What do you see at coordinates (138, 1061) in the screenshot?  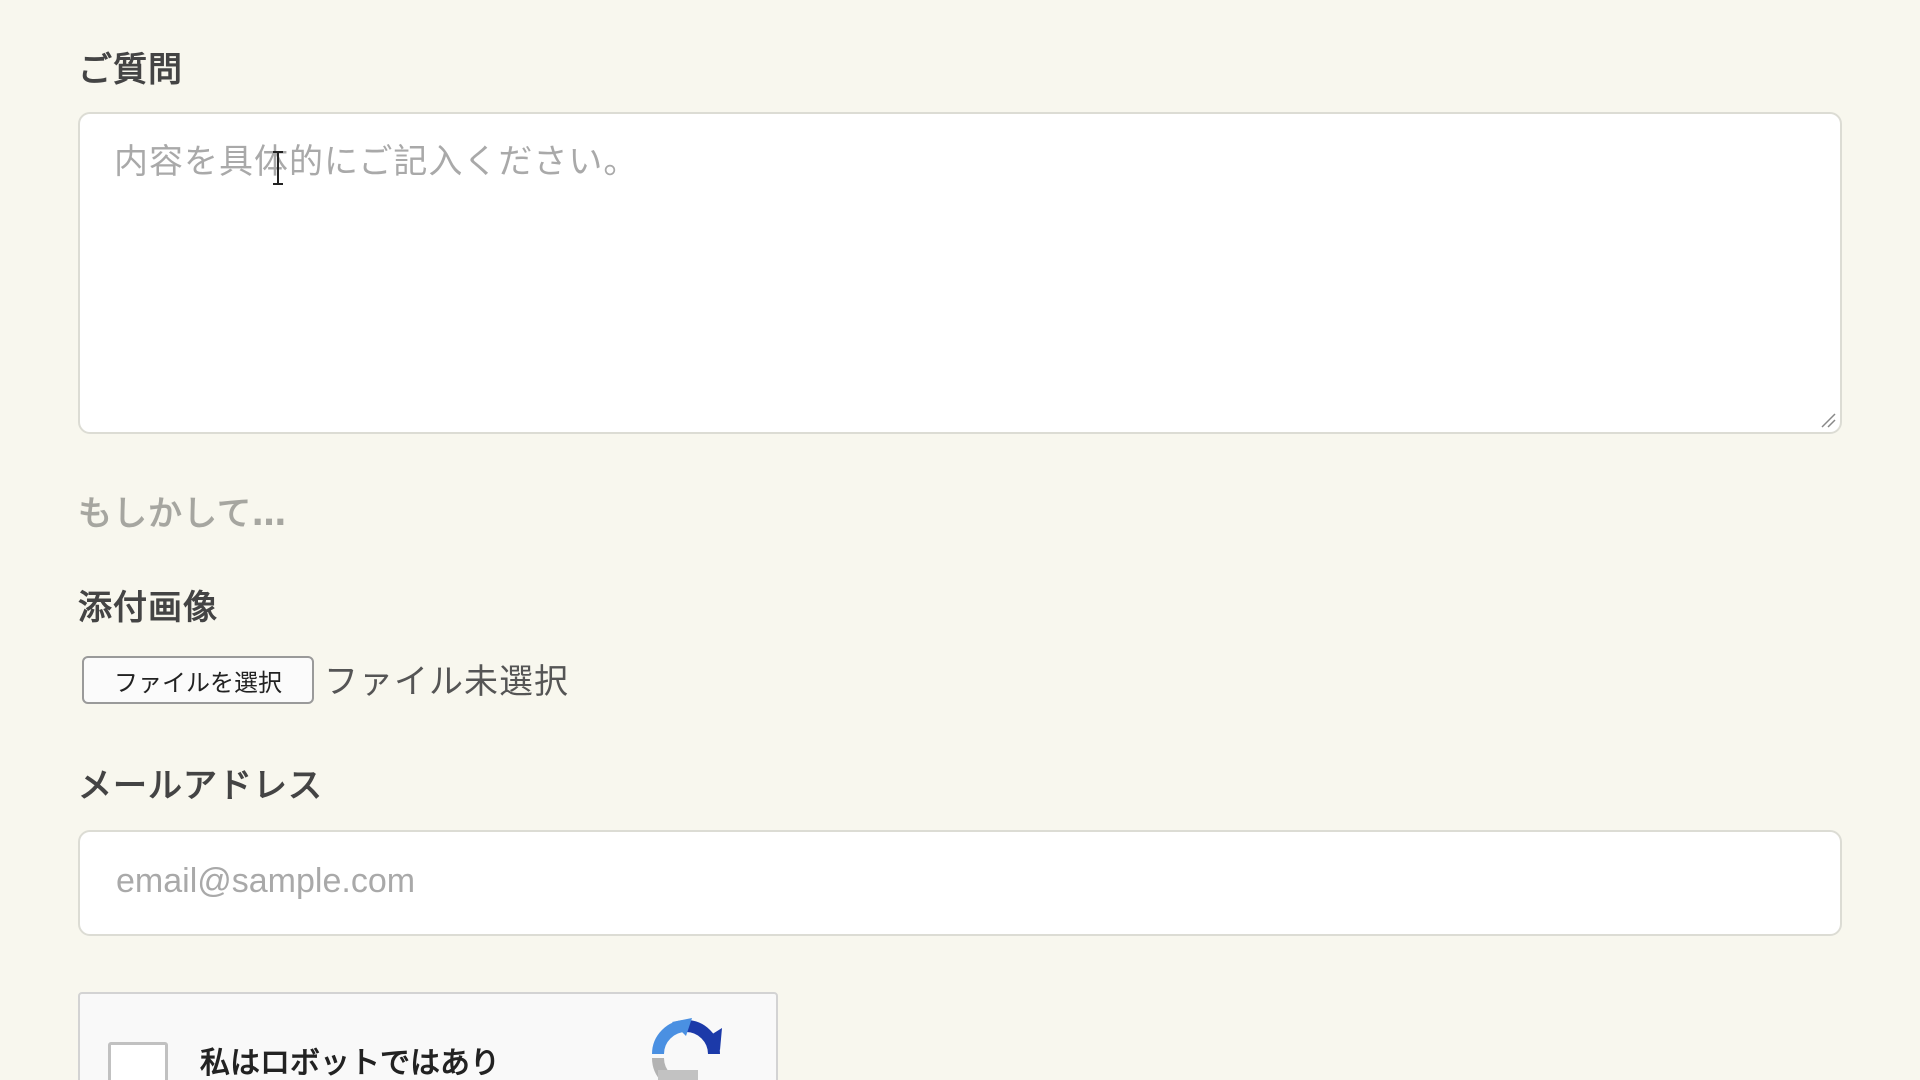 I see `recaptcha-checkbox` at bounding box center [138, 1061].